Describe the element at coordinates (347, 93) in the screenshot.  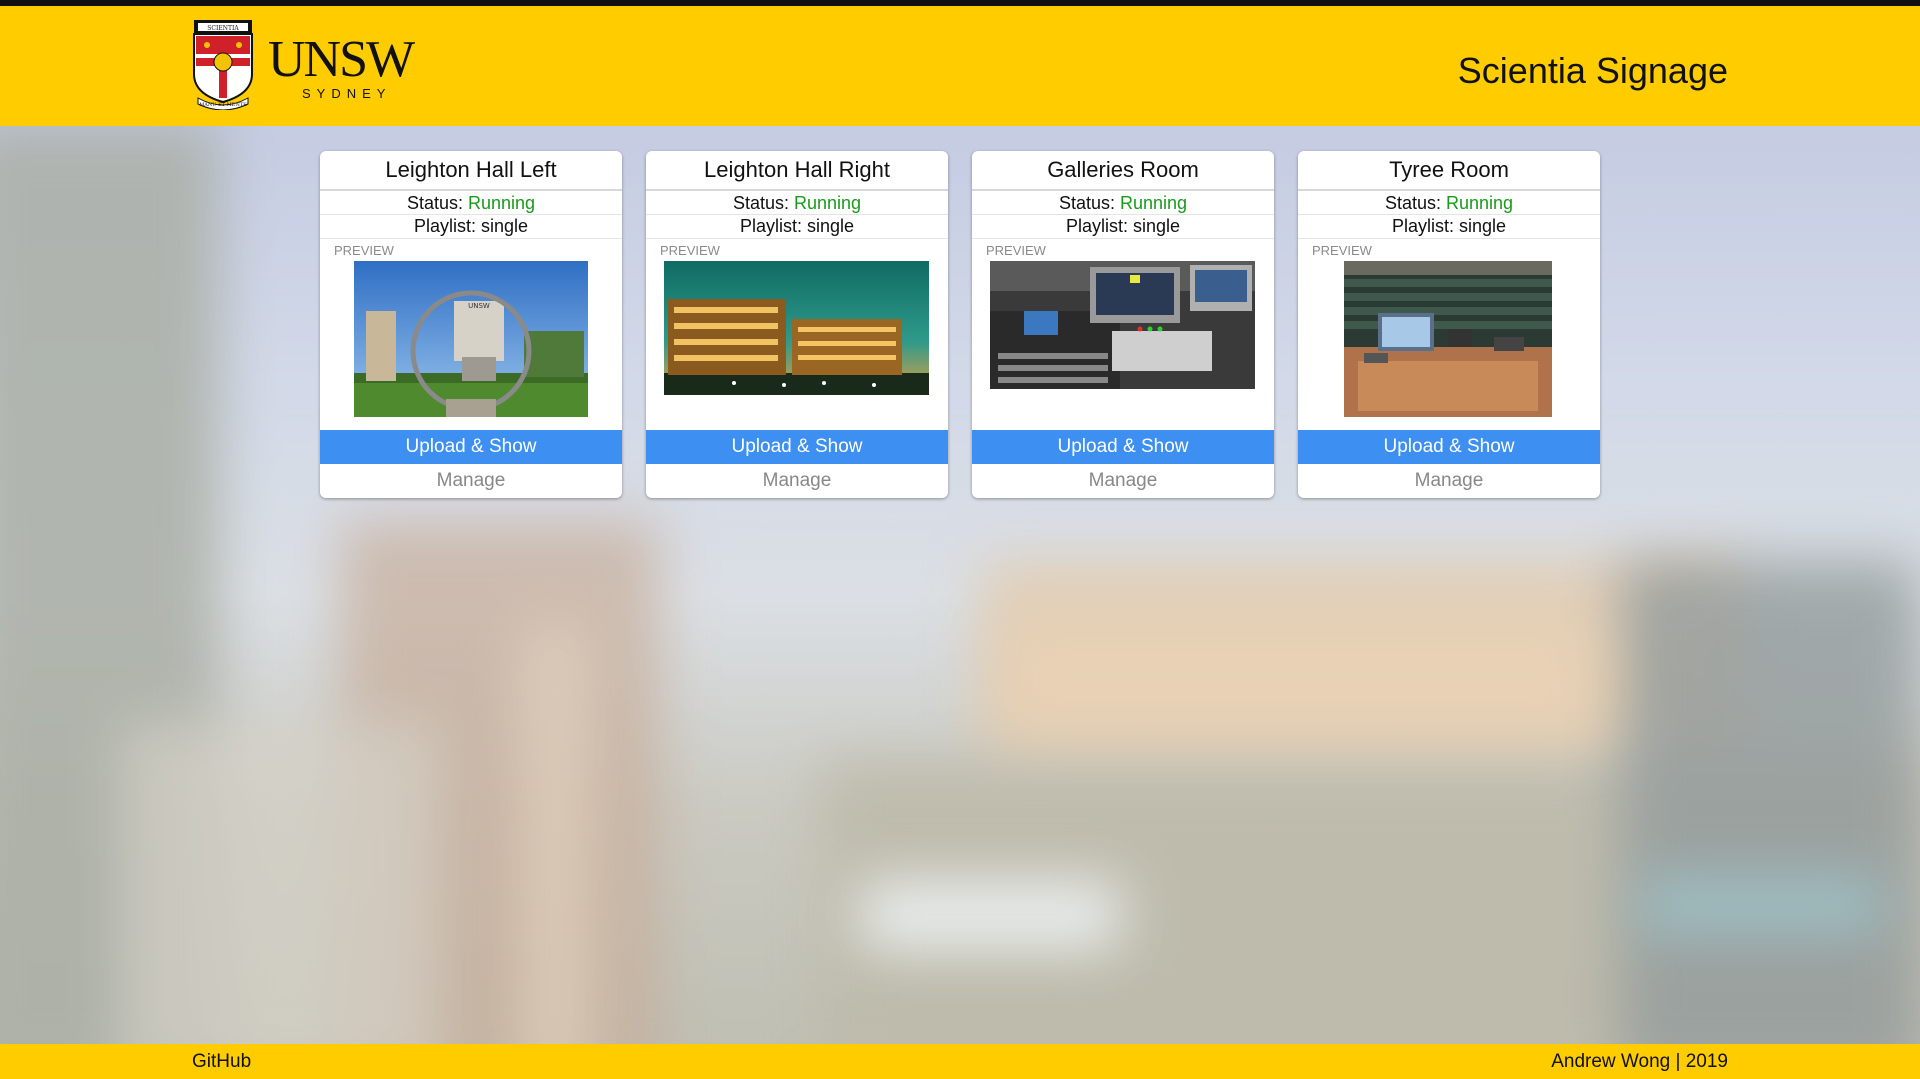
I see `logo-subtitle: SYDNEY` at that location.